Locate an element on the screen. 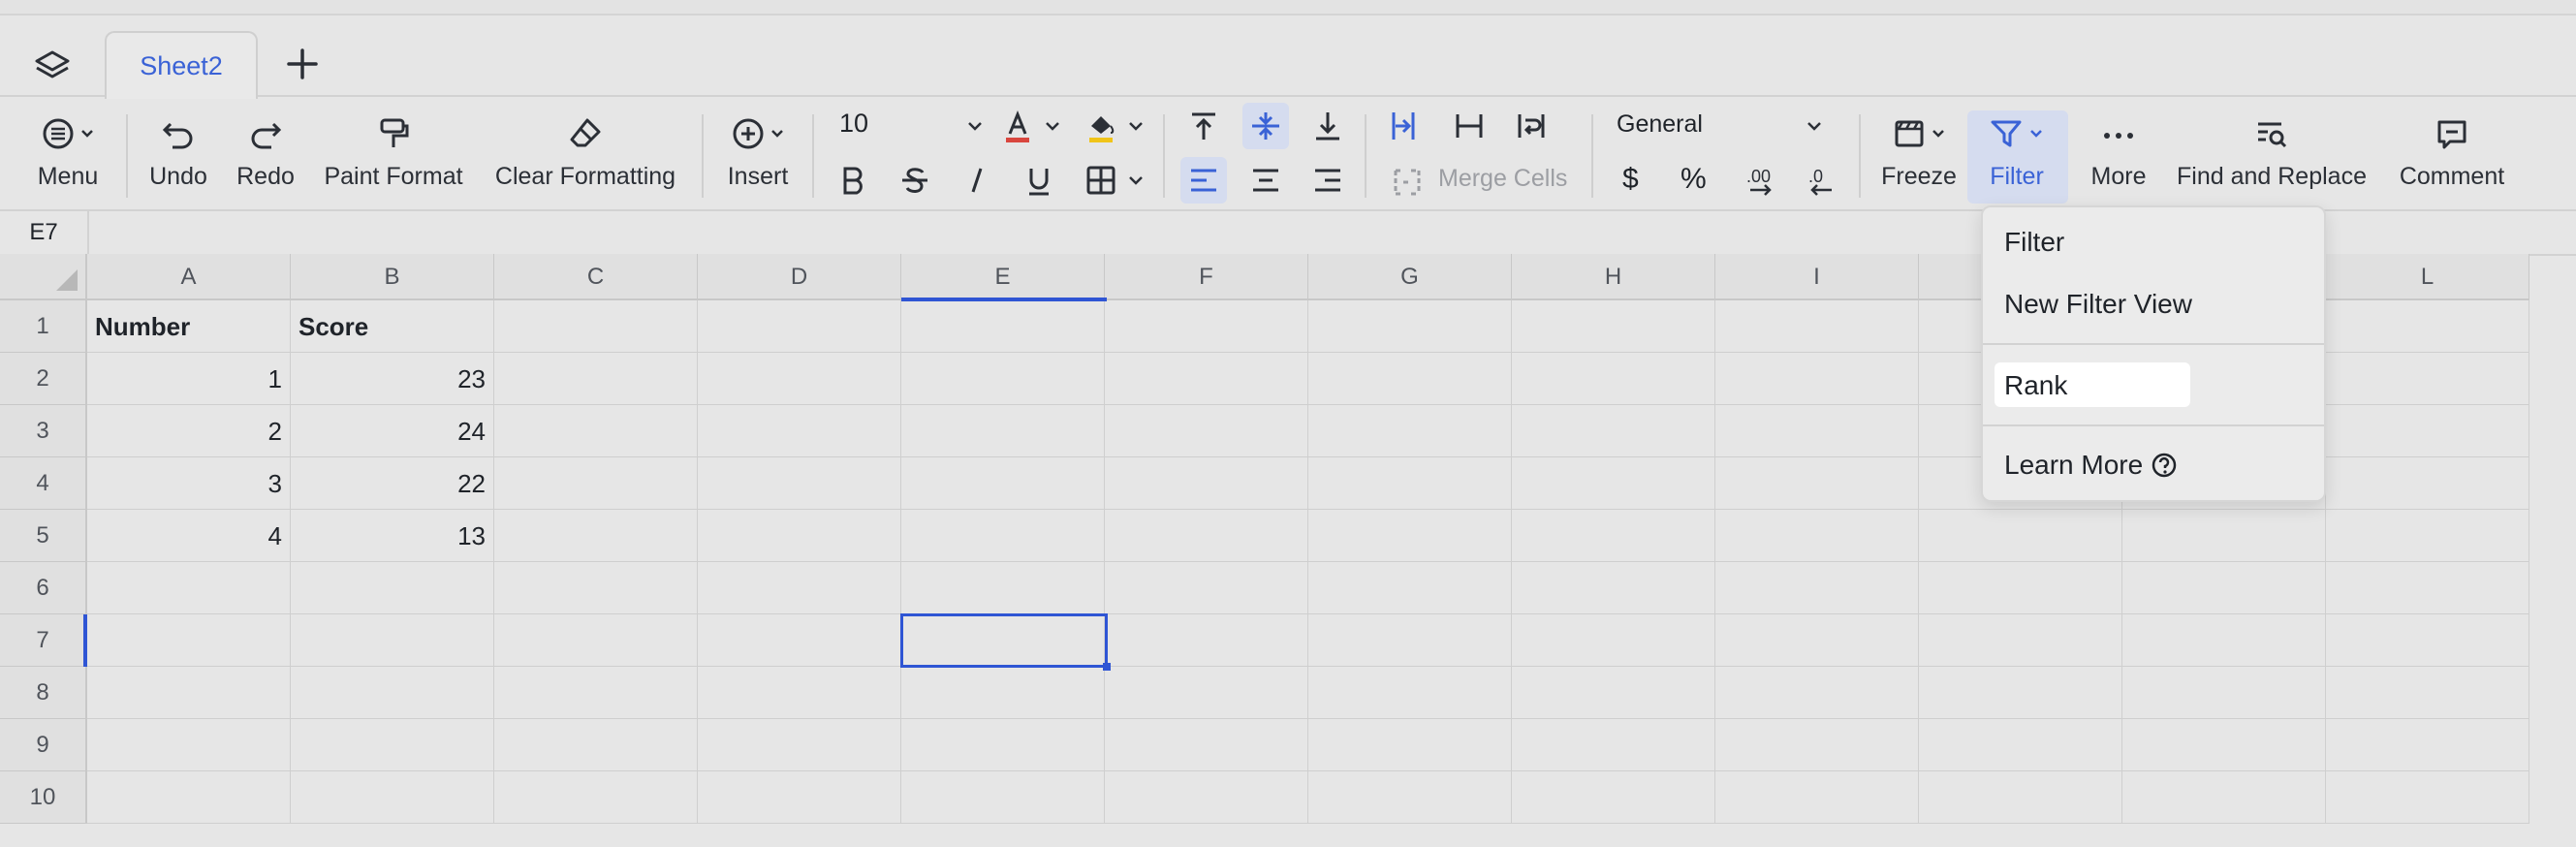 This screenshot has width=2576, height=847. cell-e5 is located at coordinates (1003, 536).